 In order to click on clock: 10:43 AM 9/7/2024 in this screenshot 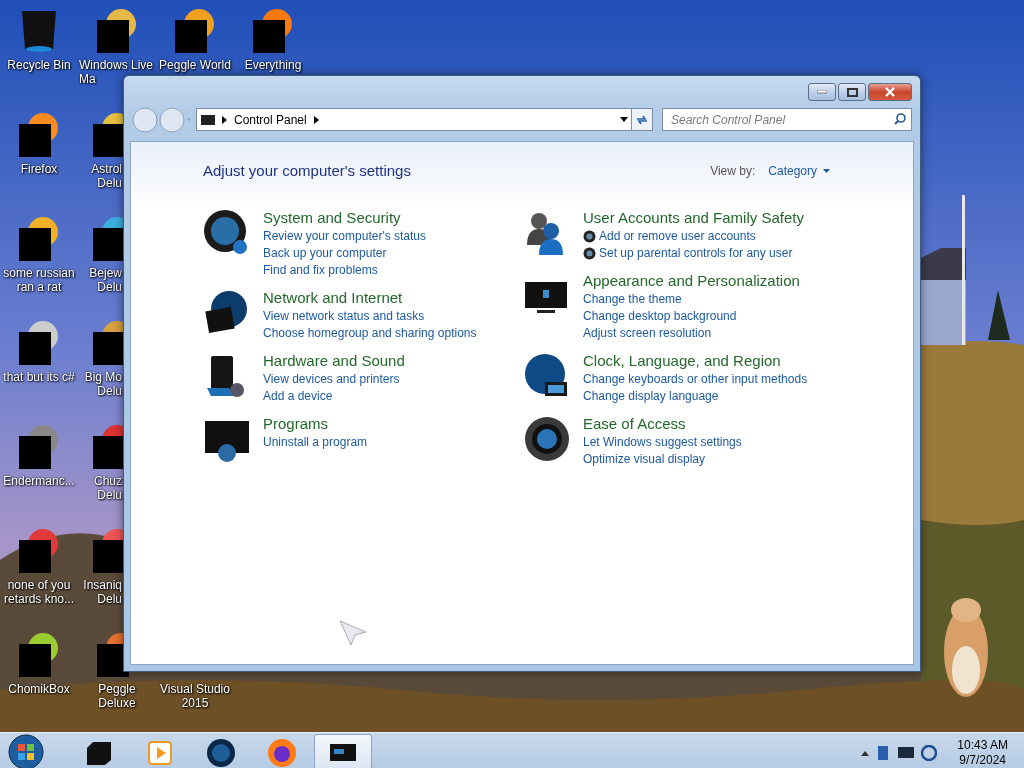, I will do `click(982, 753)`.